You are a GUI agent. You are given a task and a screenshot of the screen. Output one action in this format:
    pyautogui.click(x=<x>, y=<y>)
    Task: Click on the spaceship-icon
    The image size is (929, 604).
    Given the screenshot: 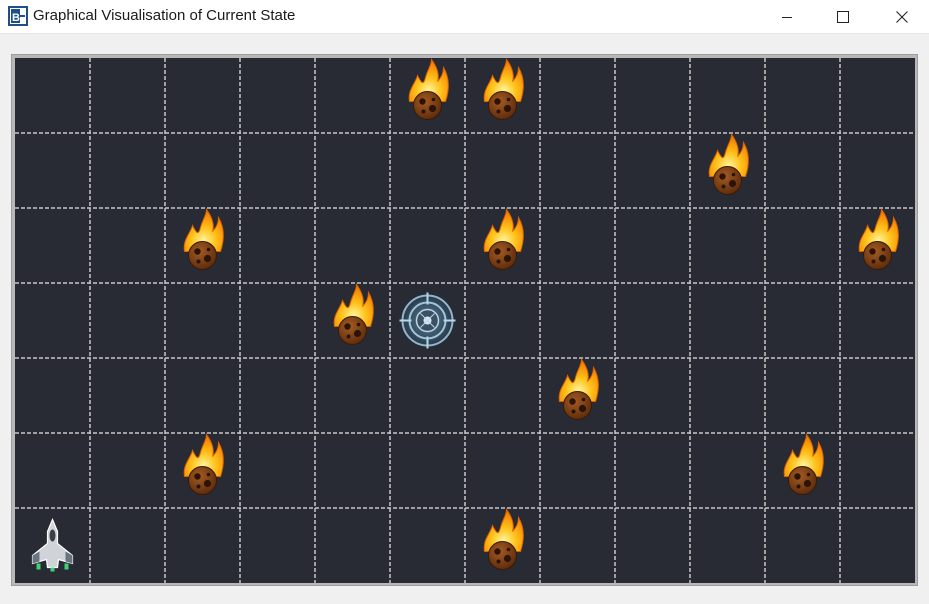 What is the action you would take?
    pyautogui.click(x=52, y=544)
    